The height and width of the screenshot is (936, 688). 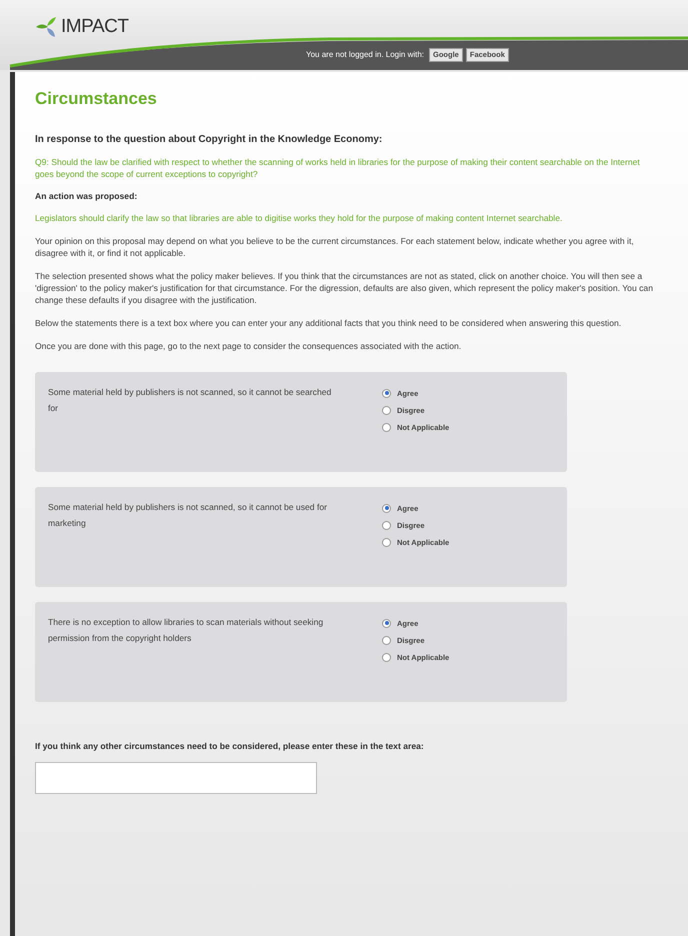 I want to click on other-circumstances-label: If you think any other circumstances need to be considered, please enter these in the text area:, so click(x=230, y=746).